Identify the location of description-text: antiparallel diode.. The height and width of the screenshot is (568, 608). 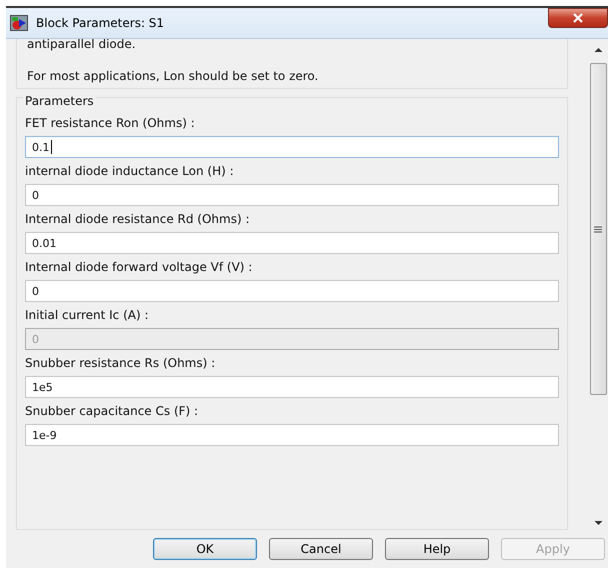
(82, 45).